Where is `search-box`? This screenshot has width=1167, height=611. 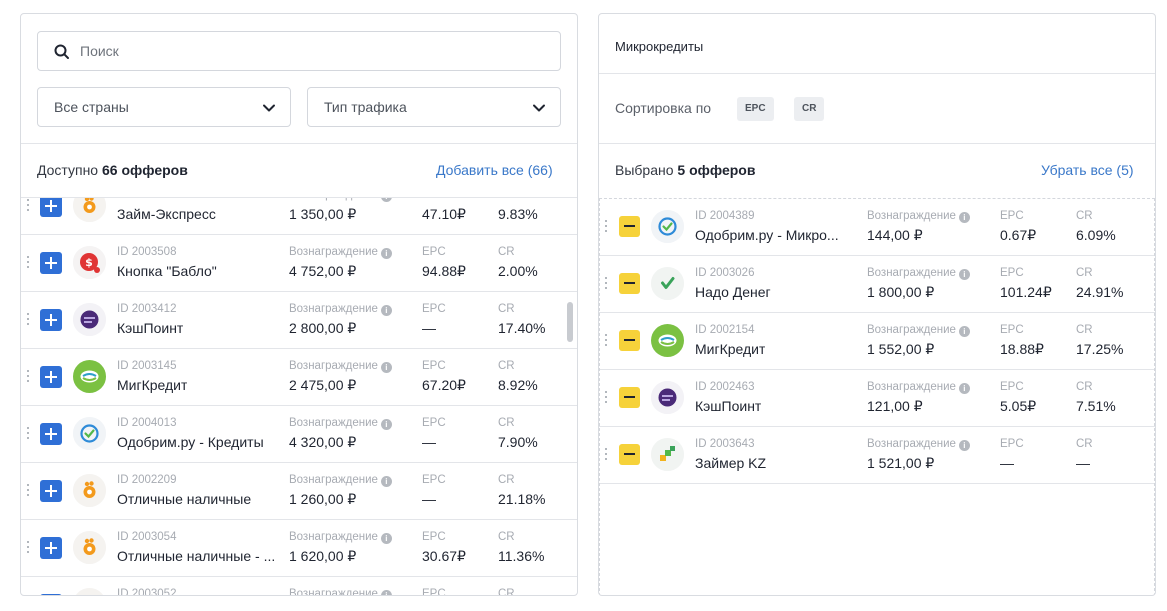
search-box is located at coordinates (299, 51).